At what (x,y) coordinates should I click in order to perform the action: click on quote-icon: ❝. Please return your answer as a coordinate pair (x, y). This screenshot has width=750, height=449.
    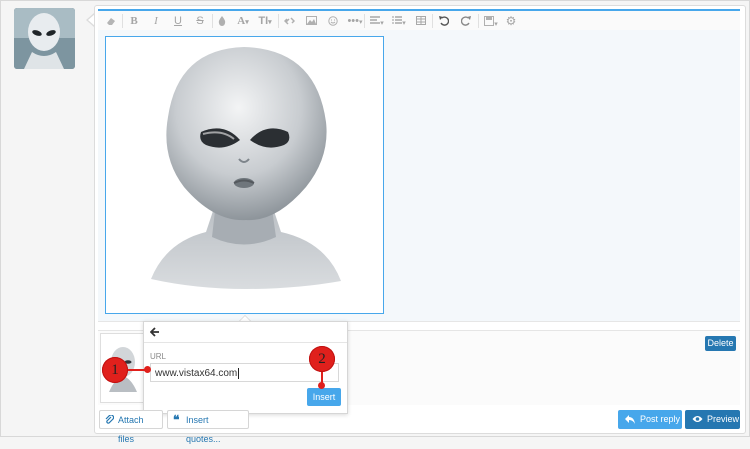
    Looking at the image, I should click on (176, 420).